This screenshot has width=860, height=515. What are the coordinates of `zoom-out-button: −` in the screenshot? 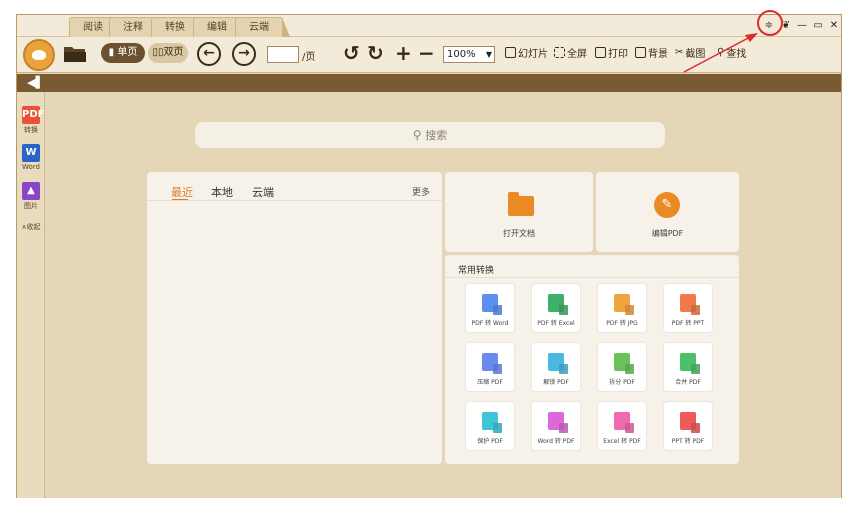 It's located at (426, 53).